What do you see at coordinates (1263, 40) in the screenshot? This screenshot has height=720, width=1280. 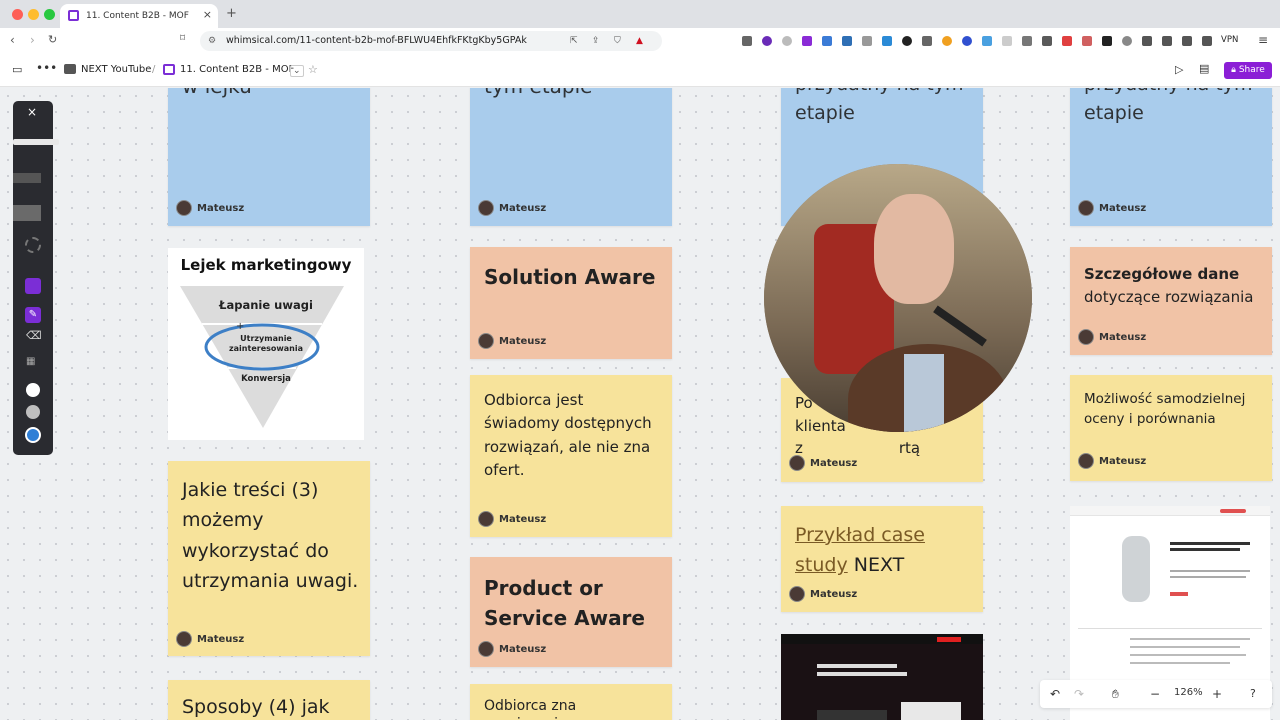 I see `browser-menu-icon: ≡` at bounding box center [1263, 40].